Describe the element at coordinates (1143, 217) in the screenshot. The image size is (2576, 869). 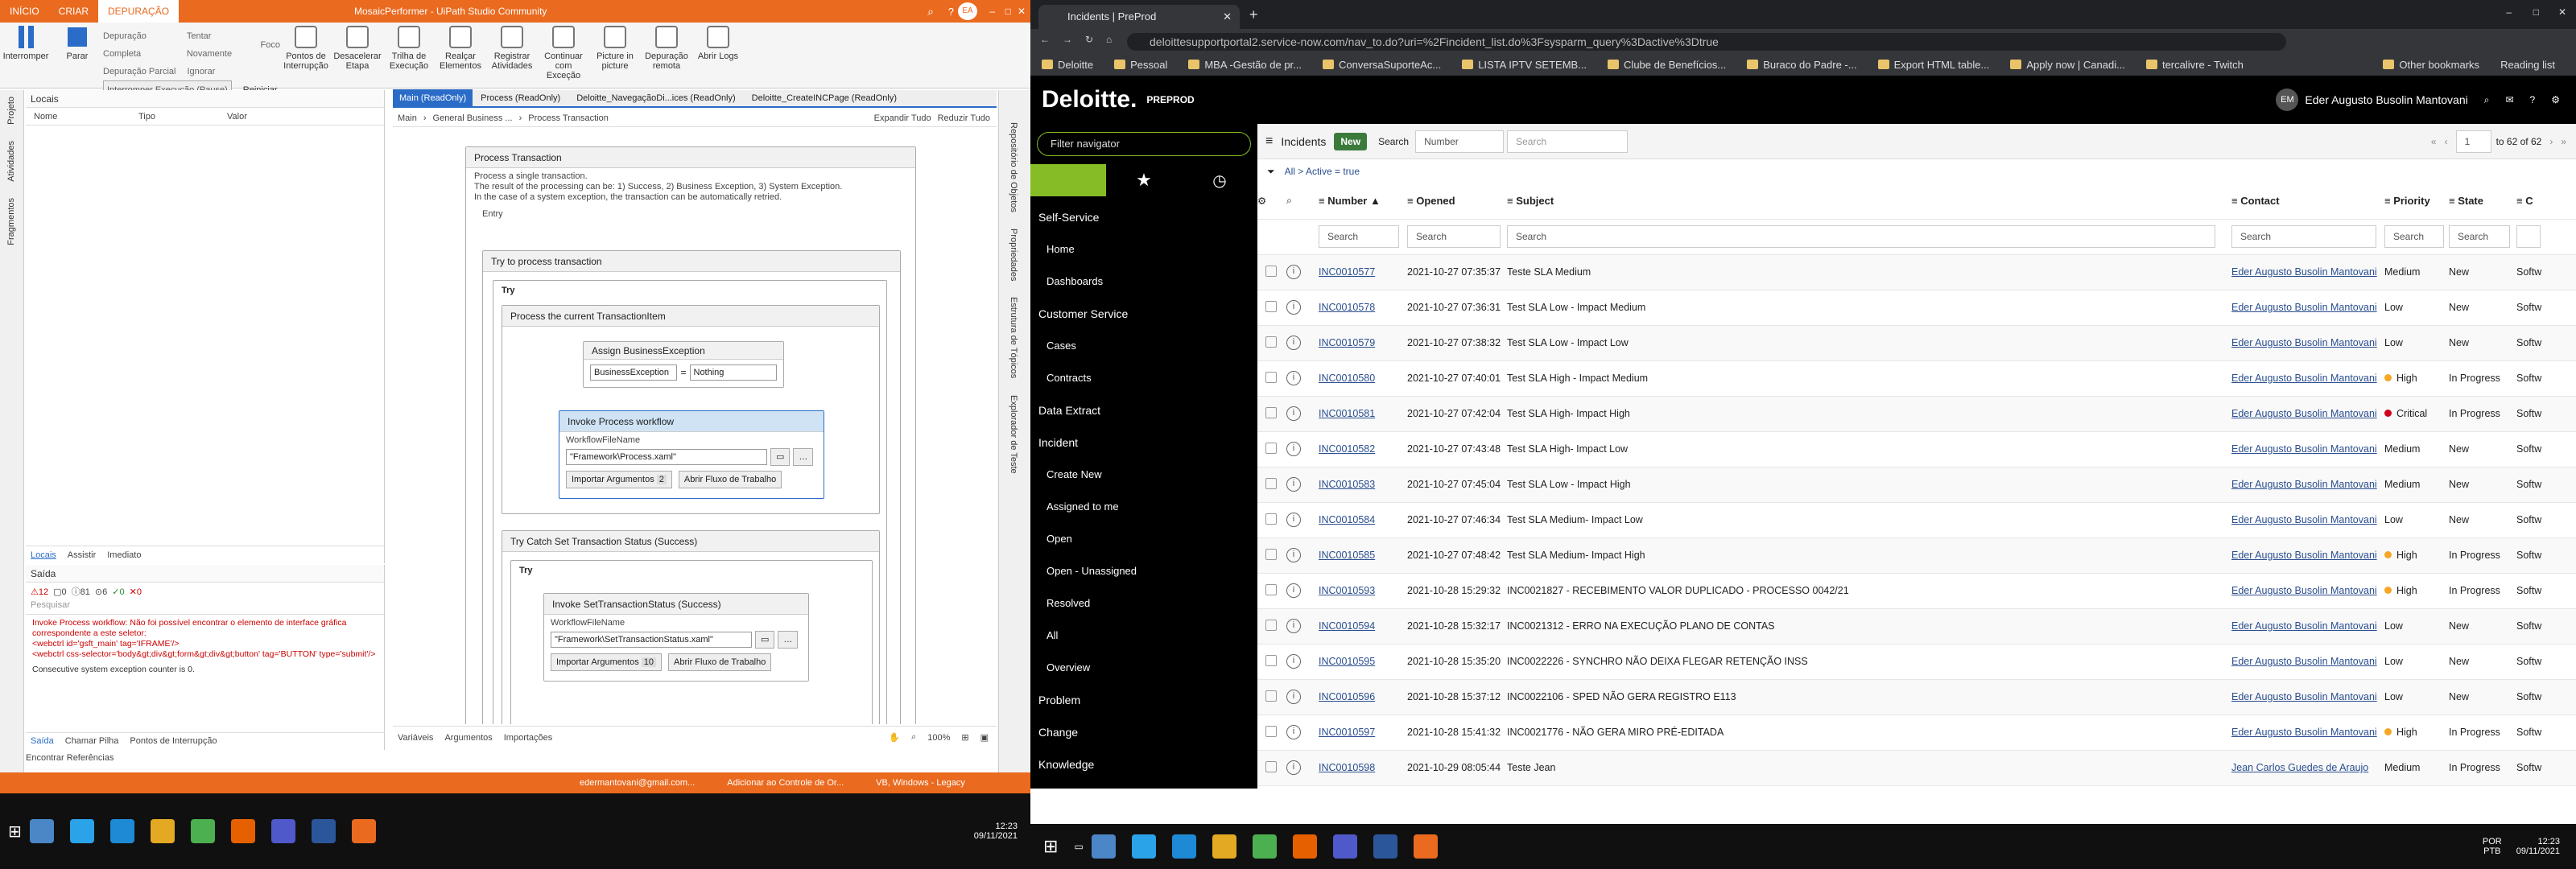
I see `nav-item-0: Self-Service` at that location.